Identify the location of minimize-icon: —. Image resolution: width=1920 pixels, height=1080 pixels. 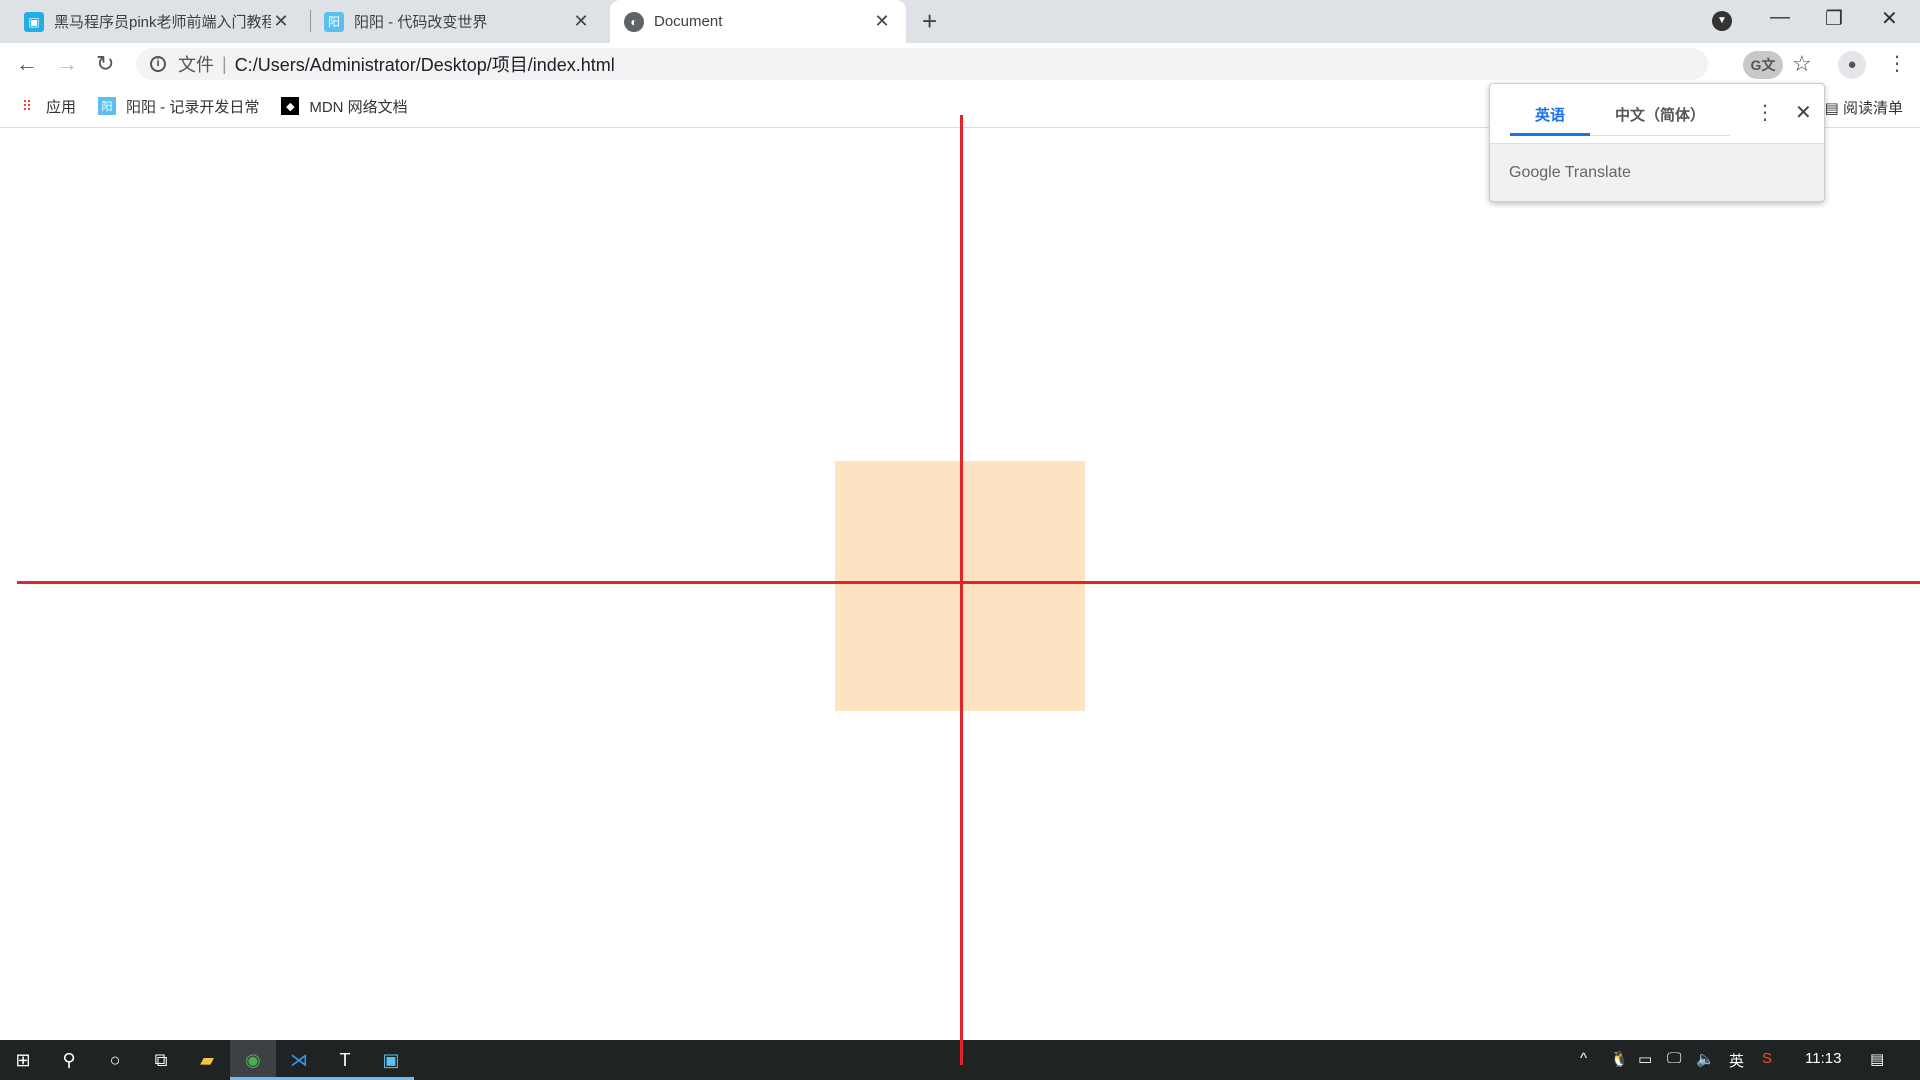
(1780, 17).